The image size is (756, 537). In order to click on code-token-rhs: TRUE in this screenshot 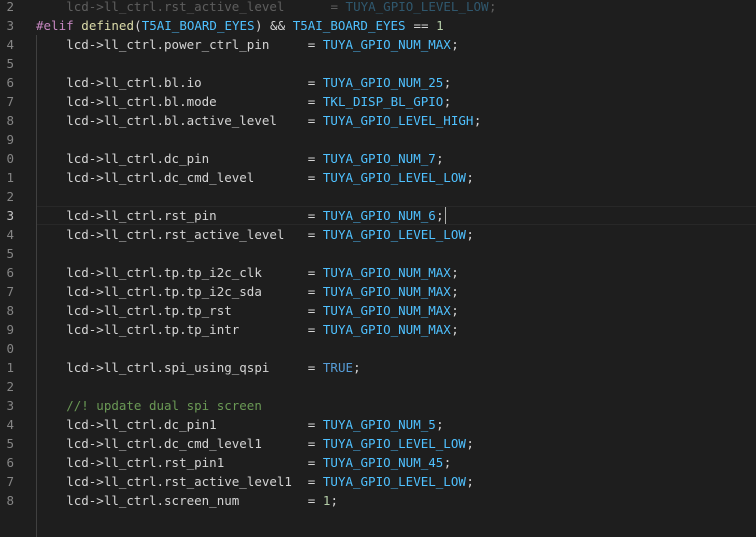, I will do `click(337, 367)`.